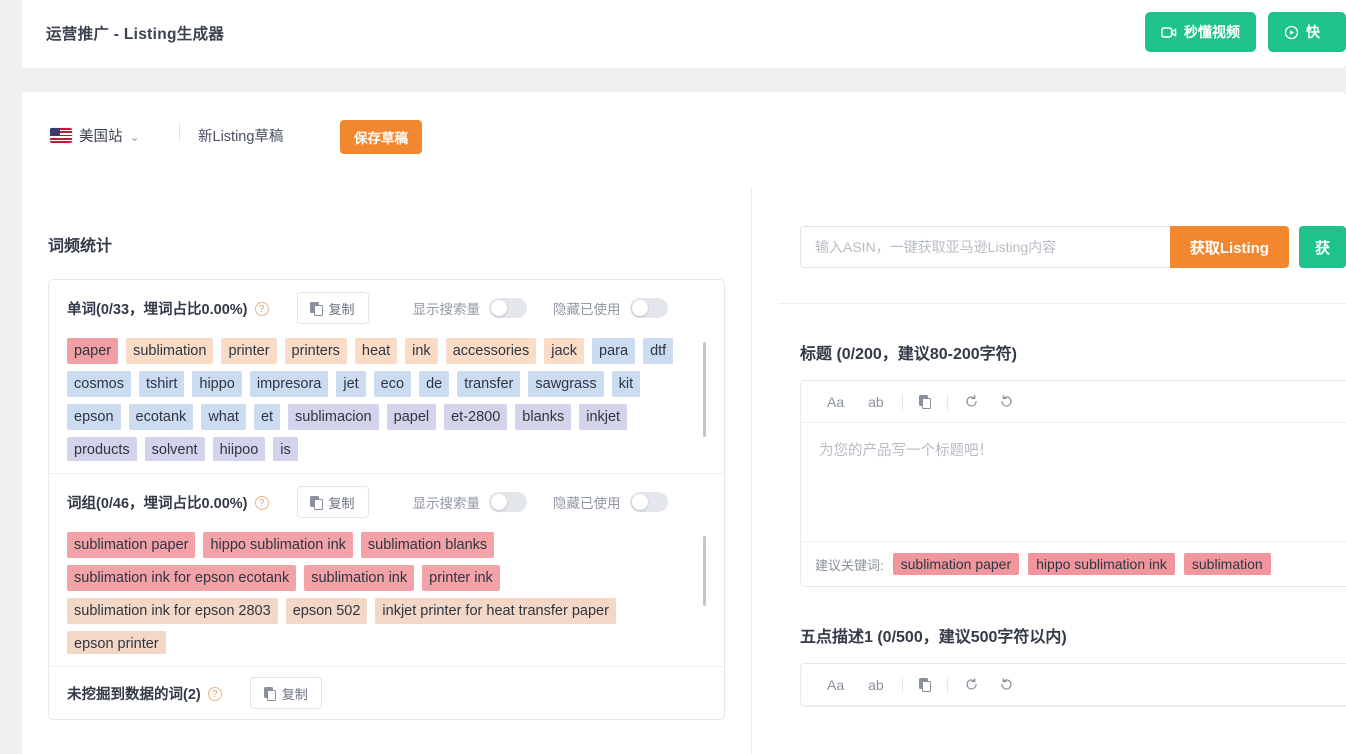 The height and width of the screenshot is (754, 1346). What do you see at coordinates (174, 449) in the screenshot?
I see `keyword-tag: solvent` at bounding box center [174, 449].